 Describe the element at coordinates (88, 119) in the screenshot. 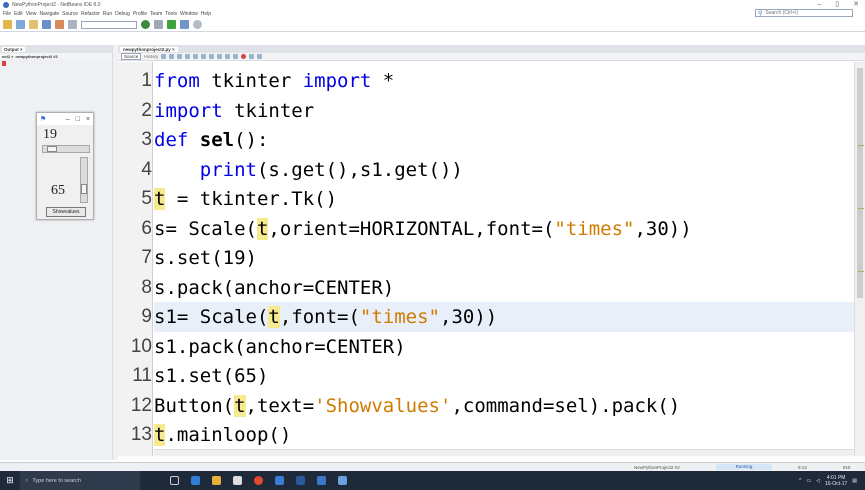

I see `tk-close-button: ×` at that location.